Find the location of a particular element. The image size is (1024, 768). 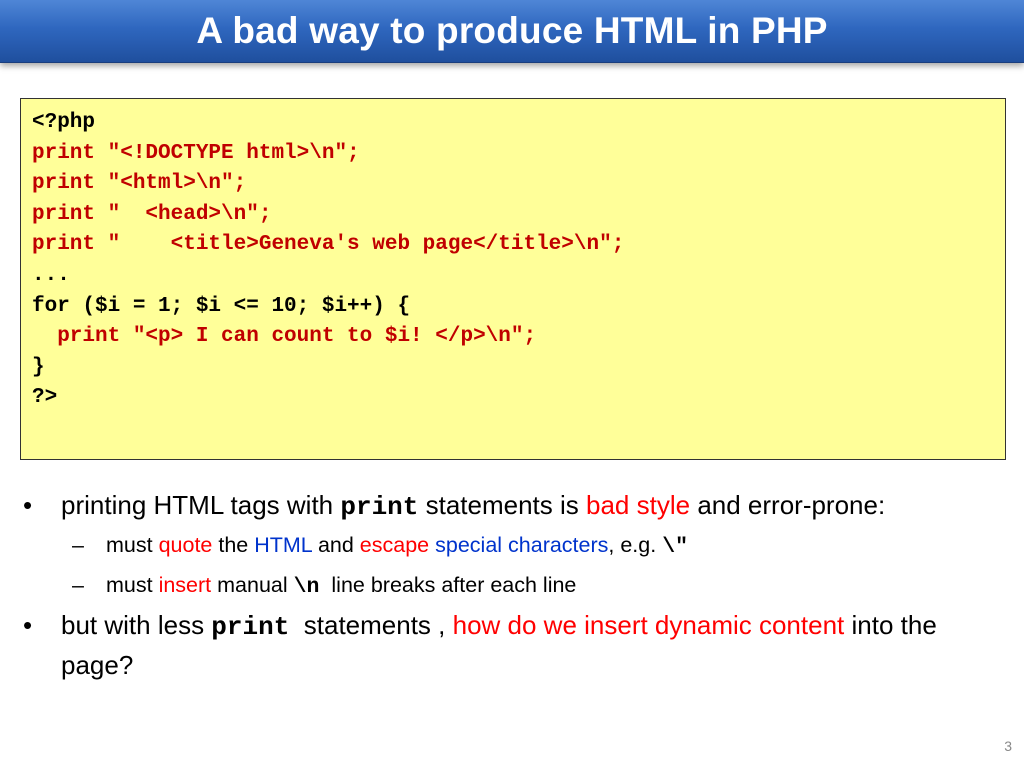

highlight-escape: escape is located at coordinates (394, 545).